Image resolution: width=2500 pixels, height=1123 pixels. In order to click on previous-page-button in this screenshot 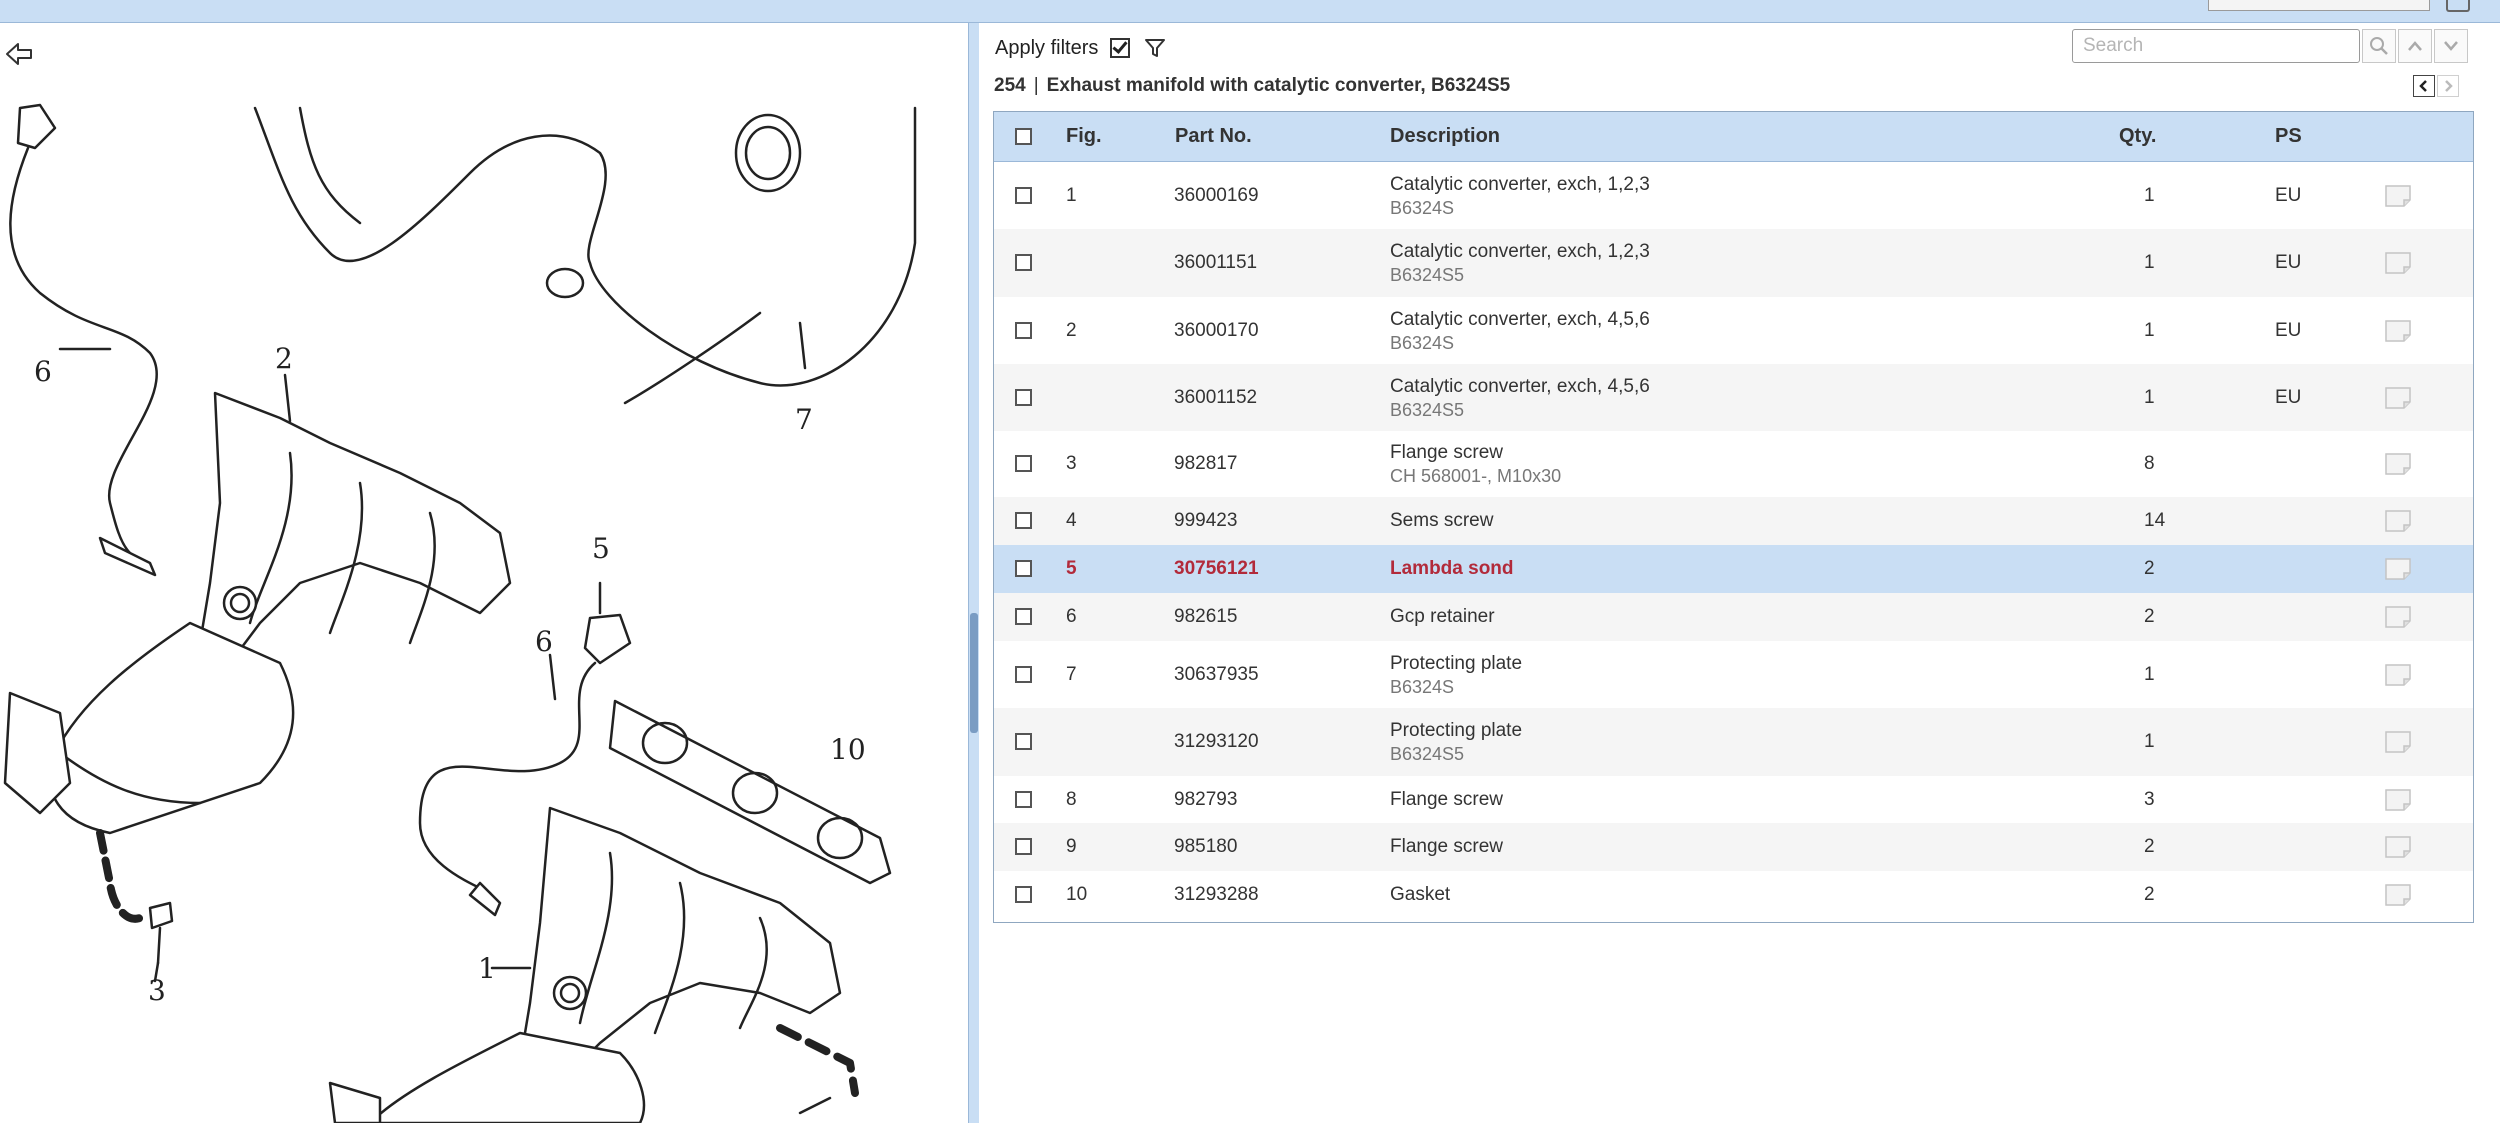, I will do `click(2424, 86)`.